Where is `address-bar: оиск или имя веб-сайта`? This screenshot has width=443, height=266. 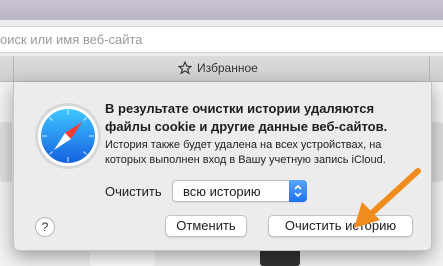 address-bar: оиск или имя веб-сайта is located at coordinates (221, 39).